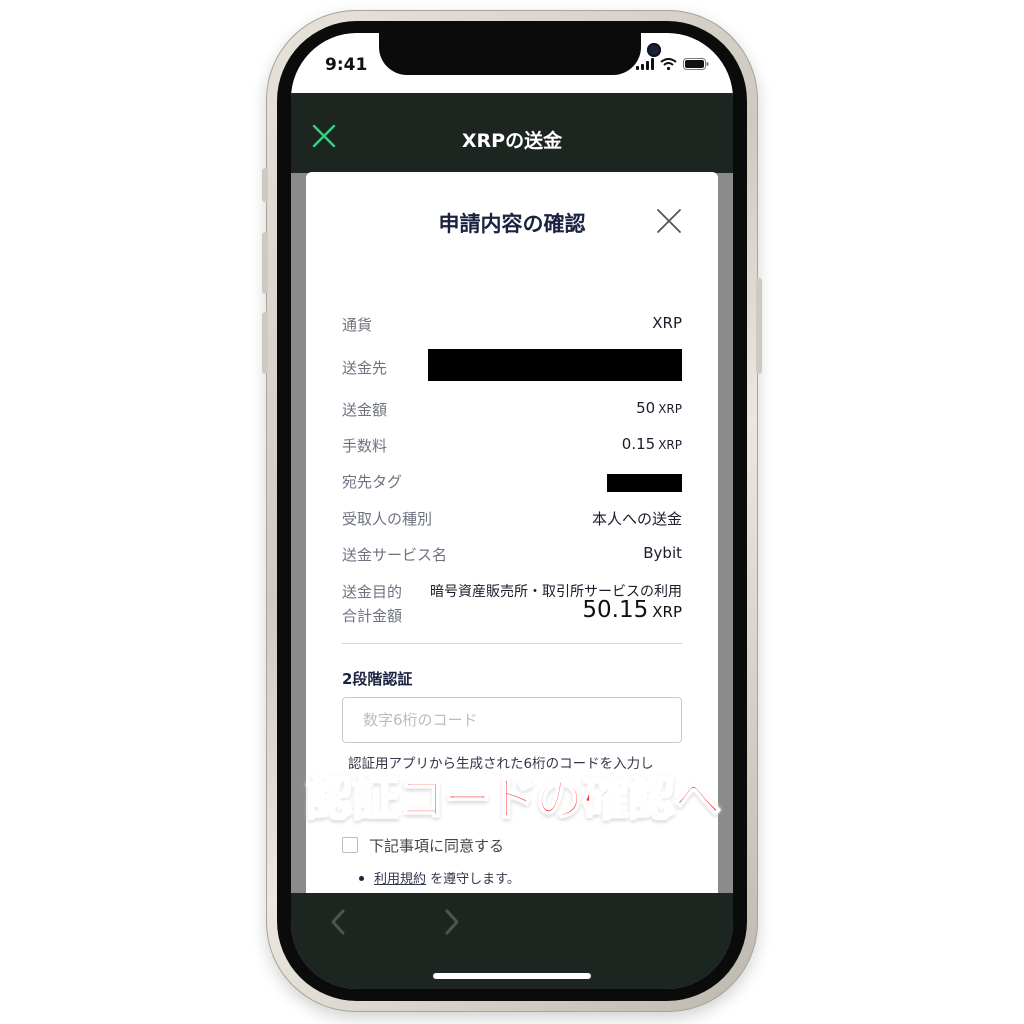  What do you see at coordinates (265, 343) in the screenshot?
I see `volume-down-button` at bounding box center [265, 343].